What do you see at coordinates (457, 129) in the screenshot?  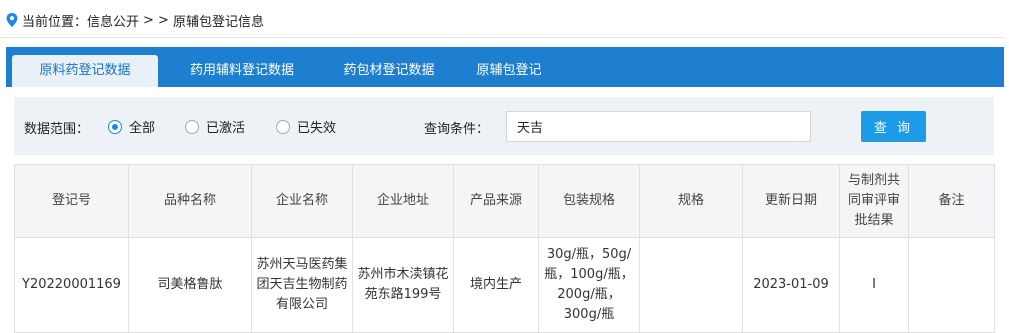 I see `query-label: 查询条件：` at bounding box center [457, 129].